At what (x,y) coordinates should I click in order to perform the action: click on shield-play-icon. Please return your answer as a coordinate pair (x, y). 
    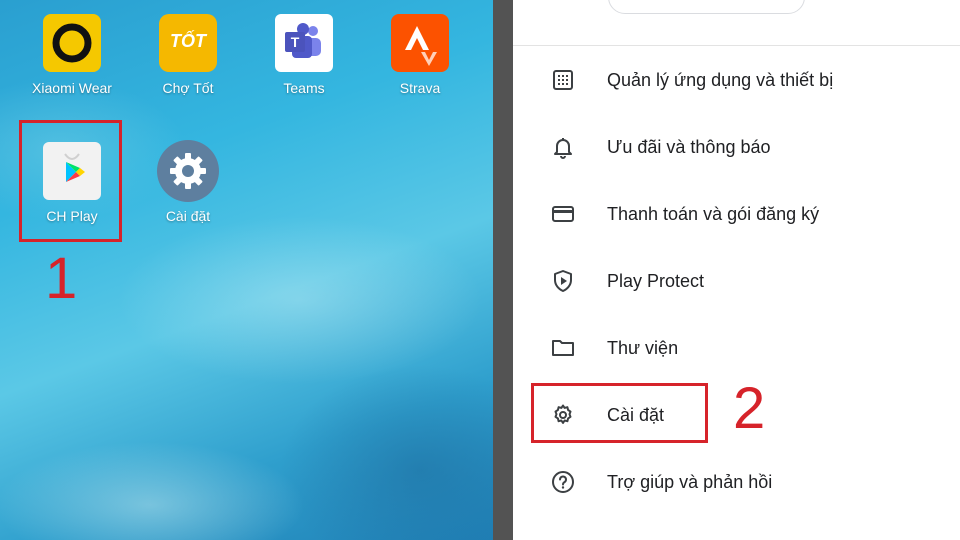
    Looking at the image, I should click on (563, 281).